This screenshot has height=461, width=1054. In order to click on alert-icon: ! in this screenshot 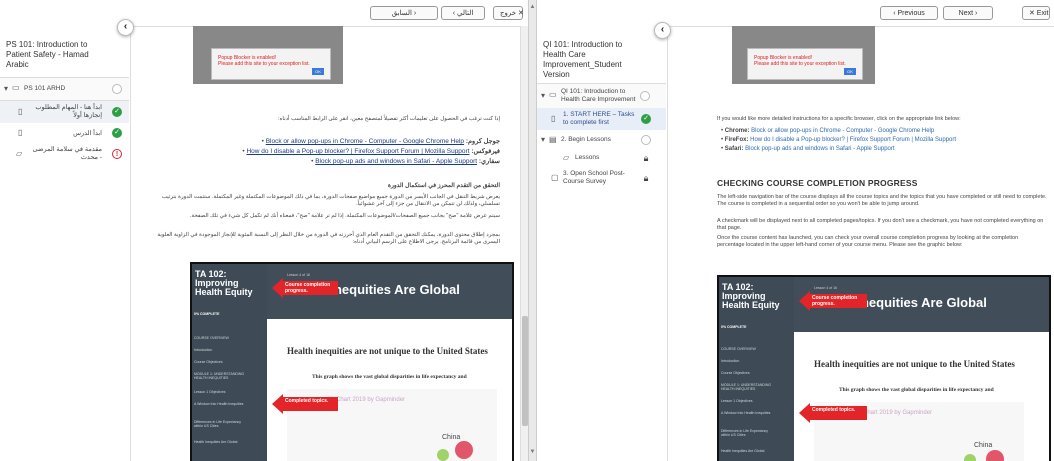, I will do `click(117, 154)`.